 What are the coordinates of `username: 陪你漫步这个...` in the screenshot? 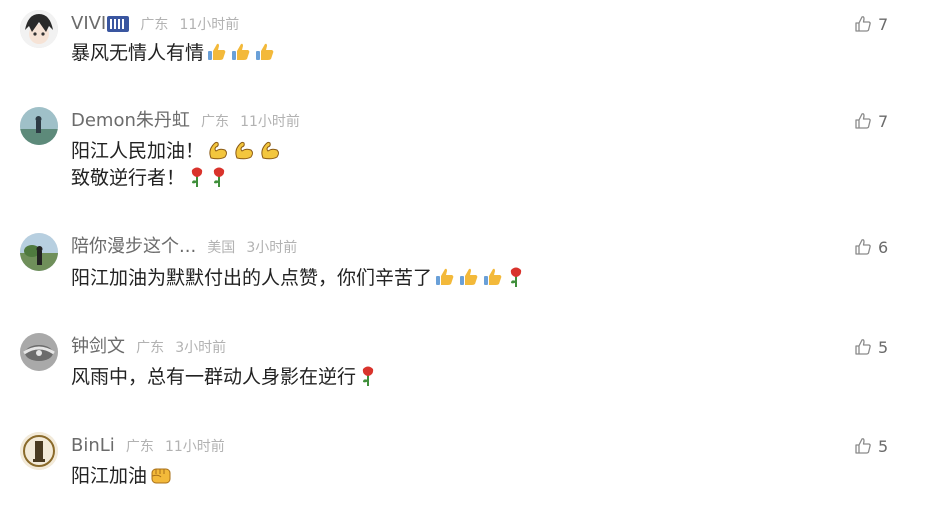 It's located at (133, 246).